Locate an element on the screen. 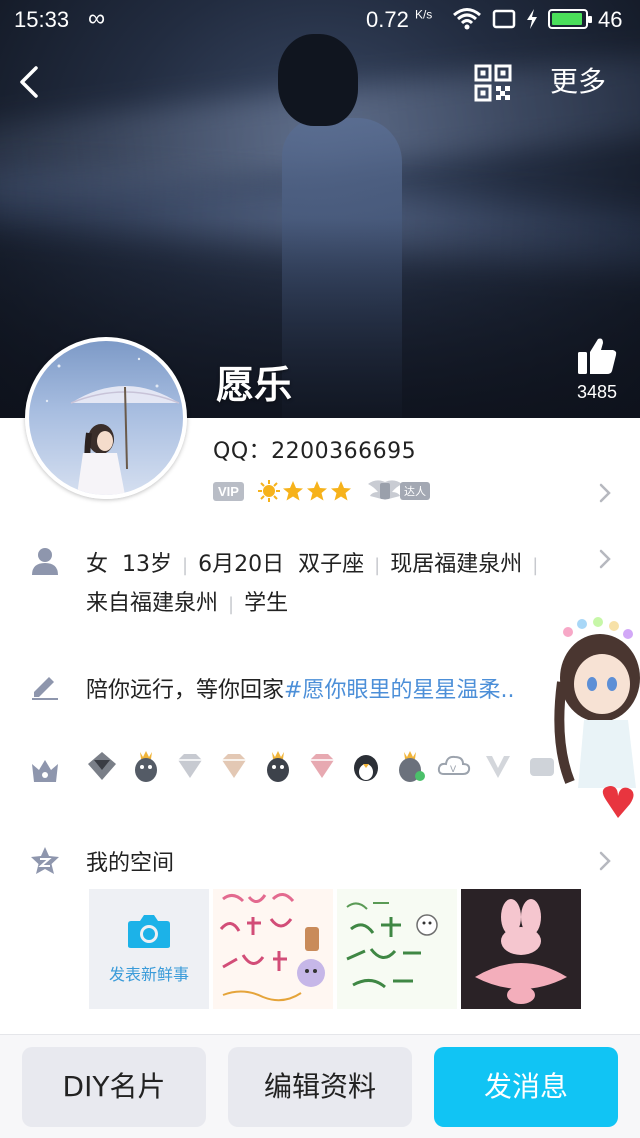 Image resolution: width=640 pixels, height=1138 pixels. battery-level: 46 is located at coordinates (610, 19).